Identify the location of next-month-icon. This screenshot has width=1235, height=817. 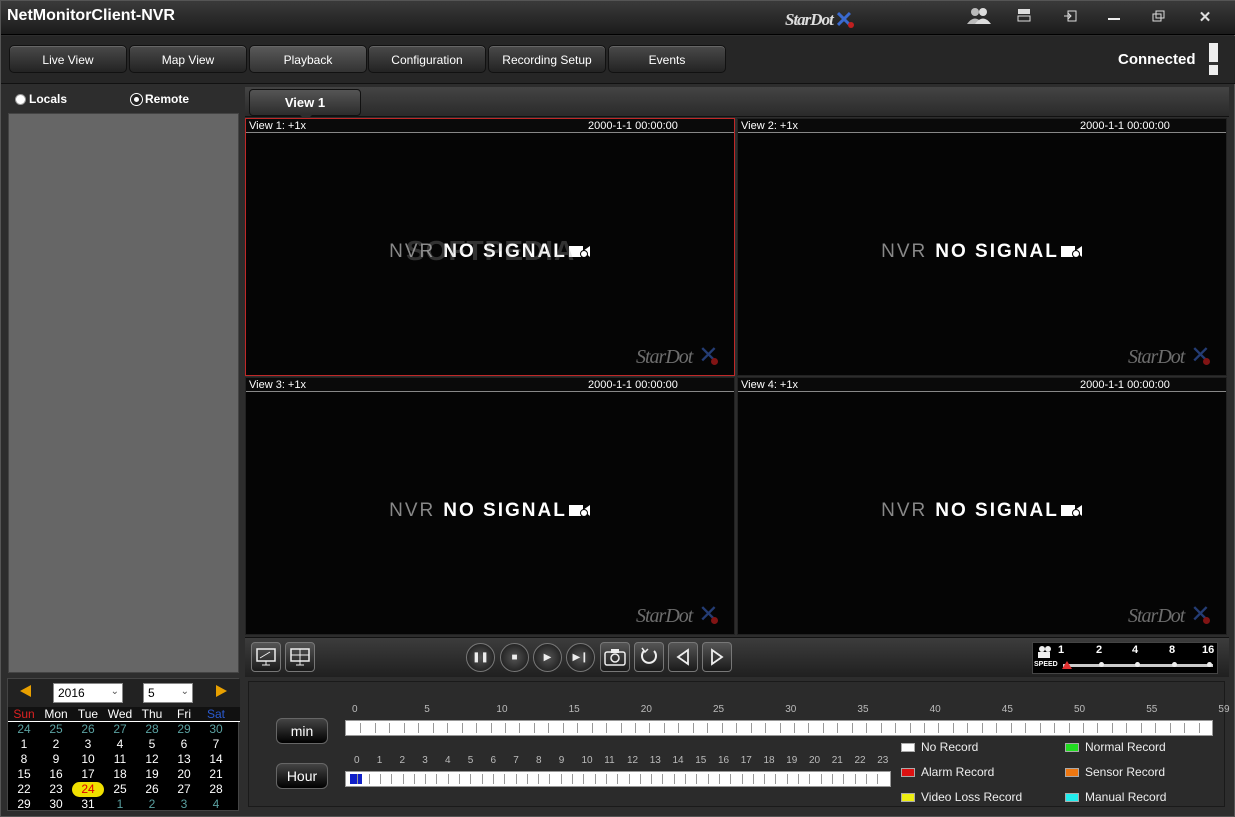
(221, 691).